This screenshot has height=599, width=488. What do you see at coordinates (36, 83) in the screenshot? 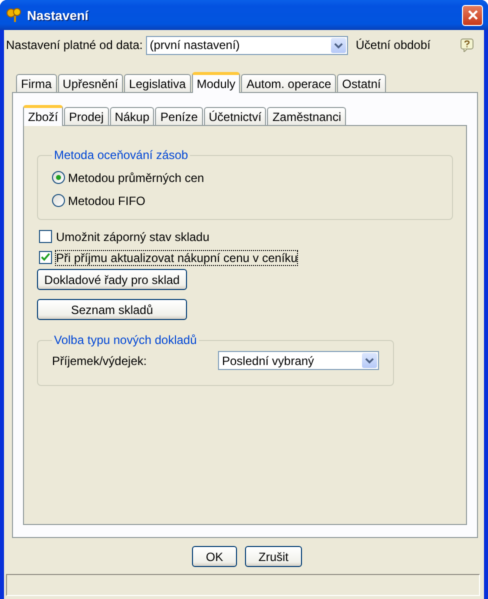
I see `tab: Firma` at bounding box center [36, 83].